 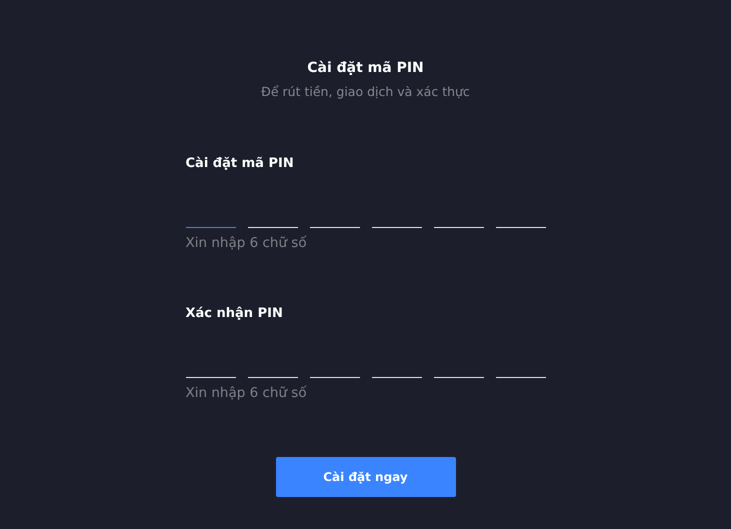 I want to click on page-title: Cài đặt mã PIN, so click(x=365, y=68).